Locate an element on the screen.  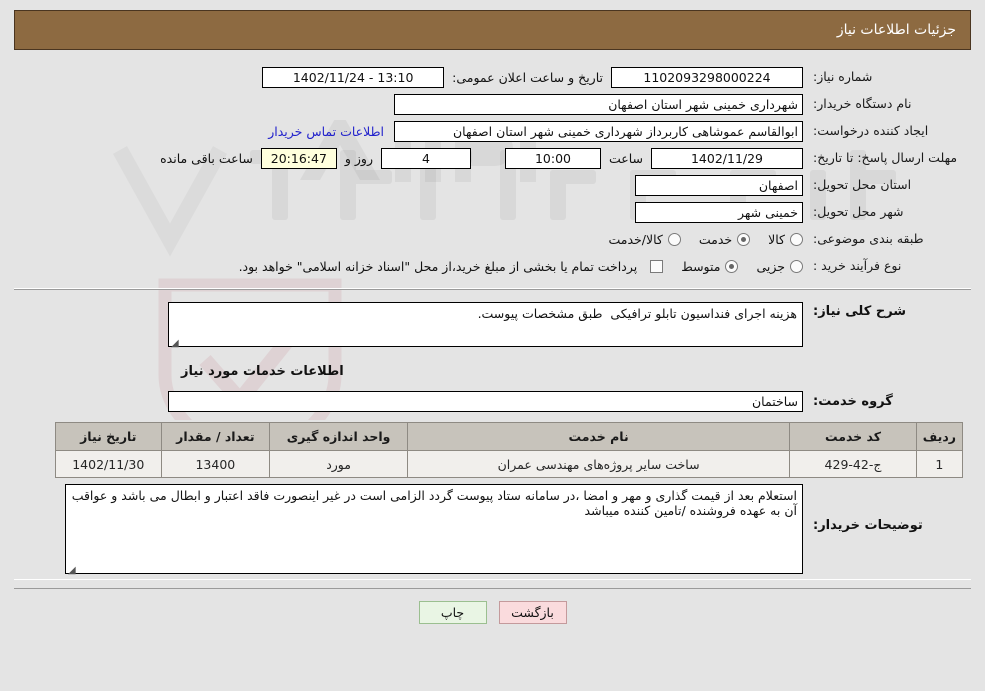
row-buyer-org: نام دستگاه خریدار: is located at coordinates (492, 104).